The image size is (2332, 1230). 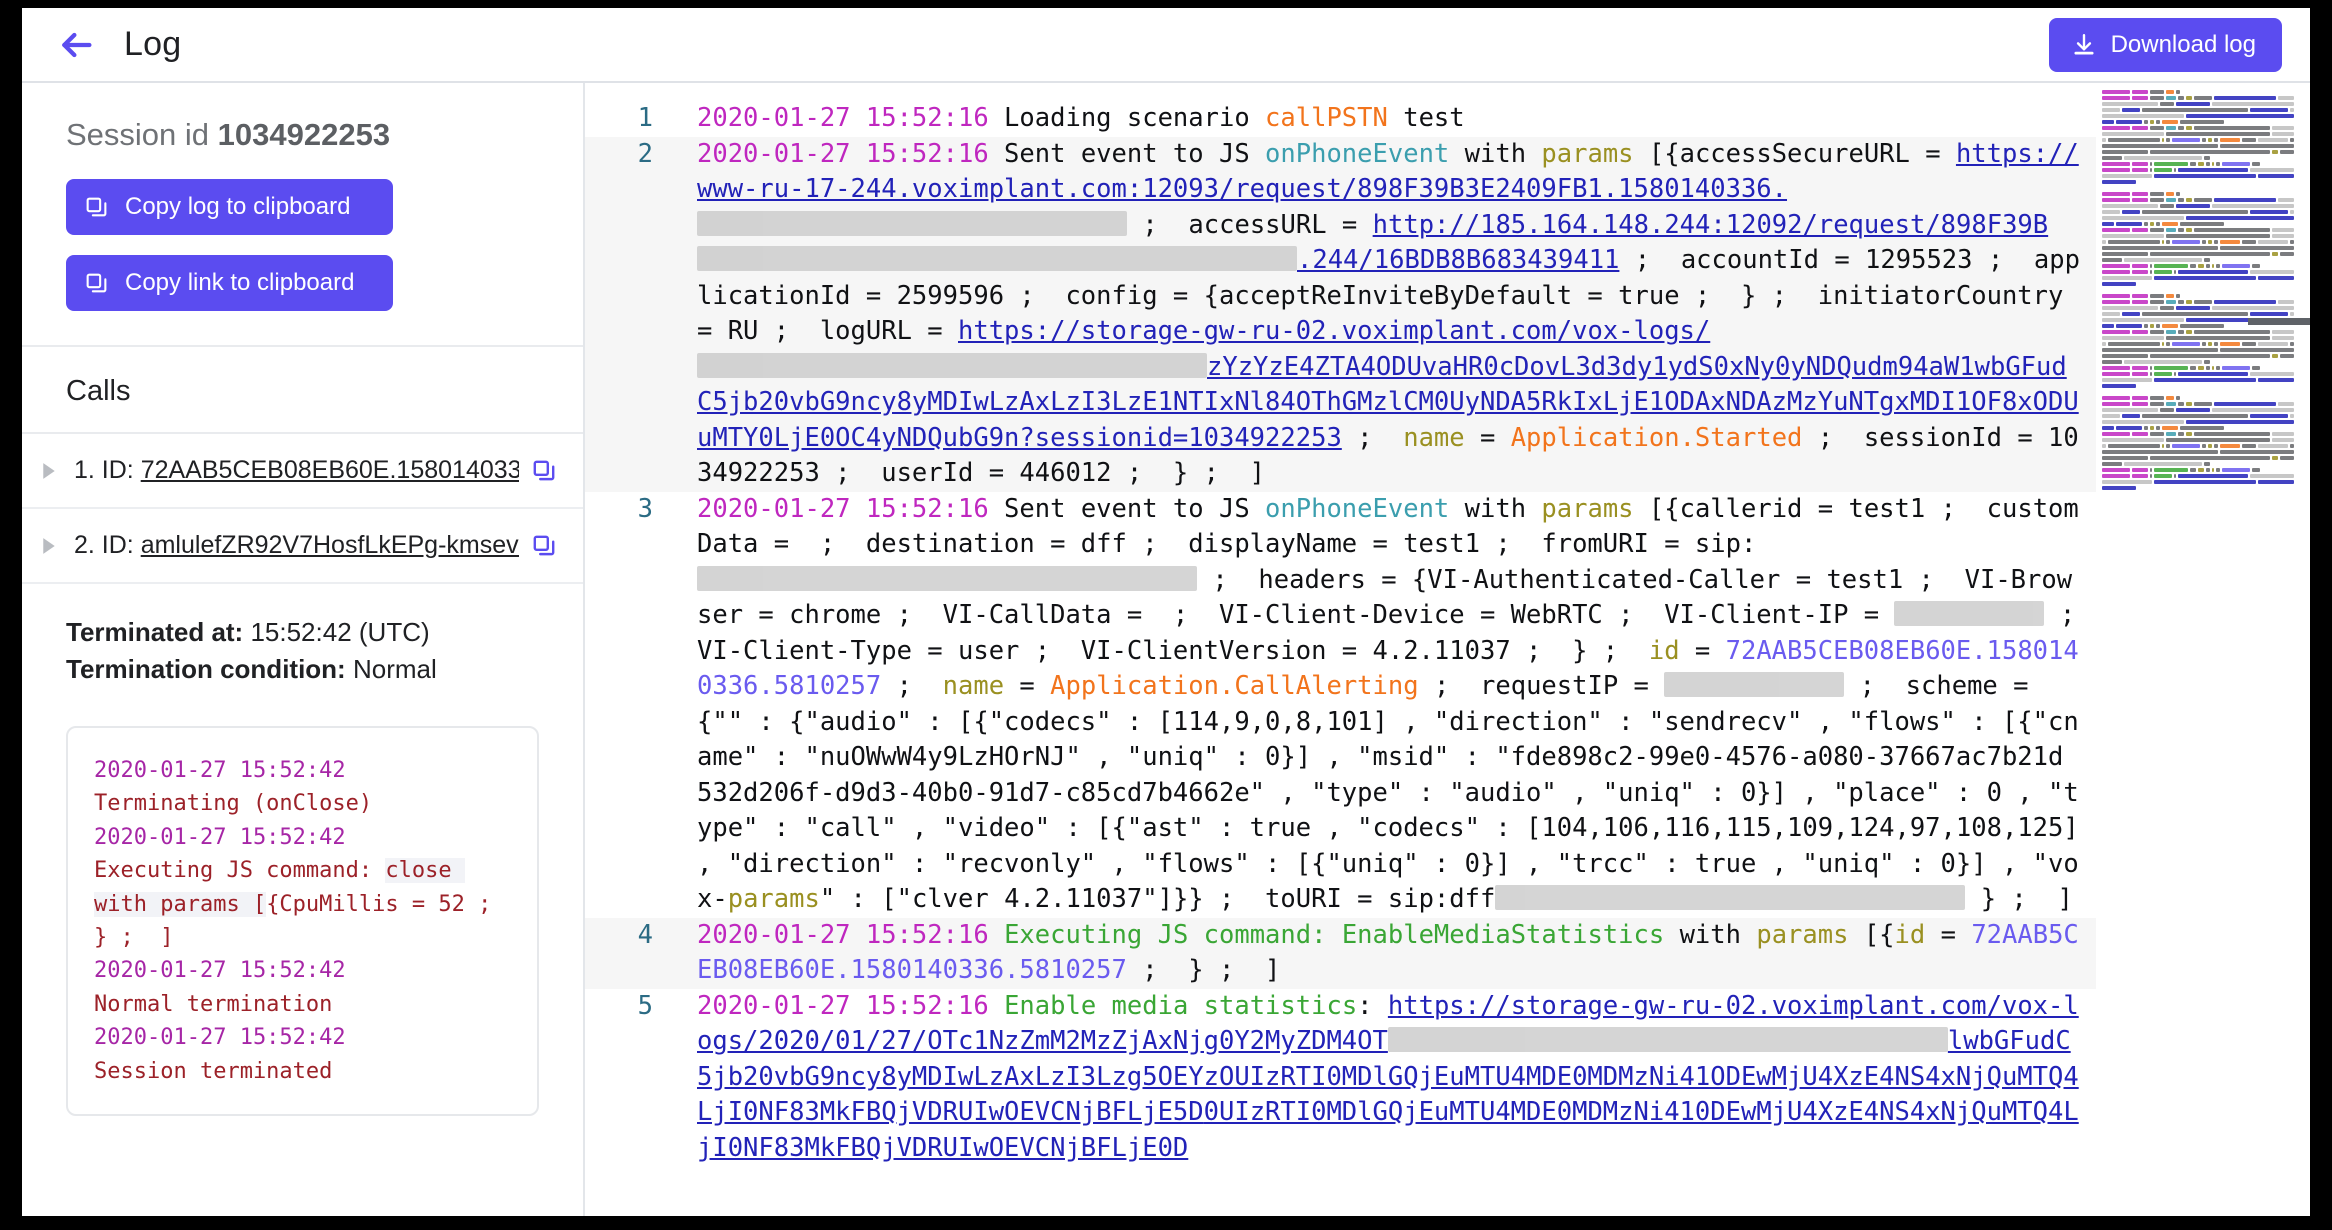 What do you see at coordinates (2165, 44) in the screenshot?
I see `download-log-button: Download log` at bounding box center [2165, 44].